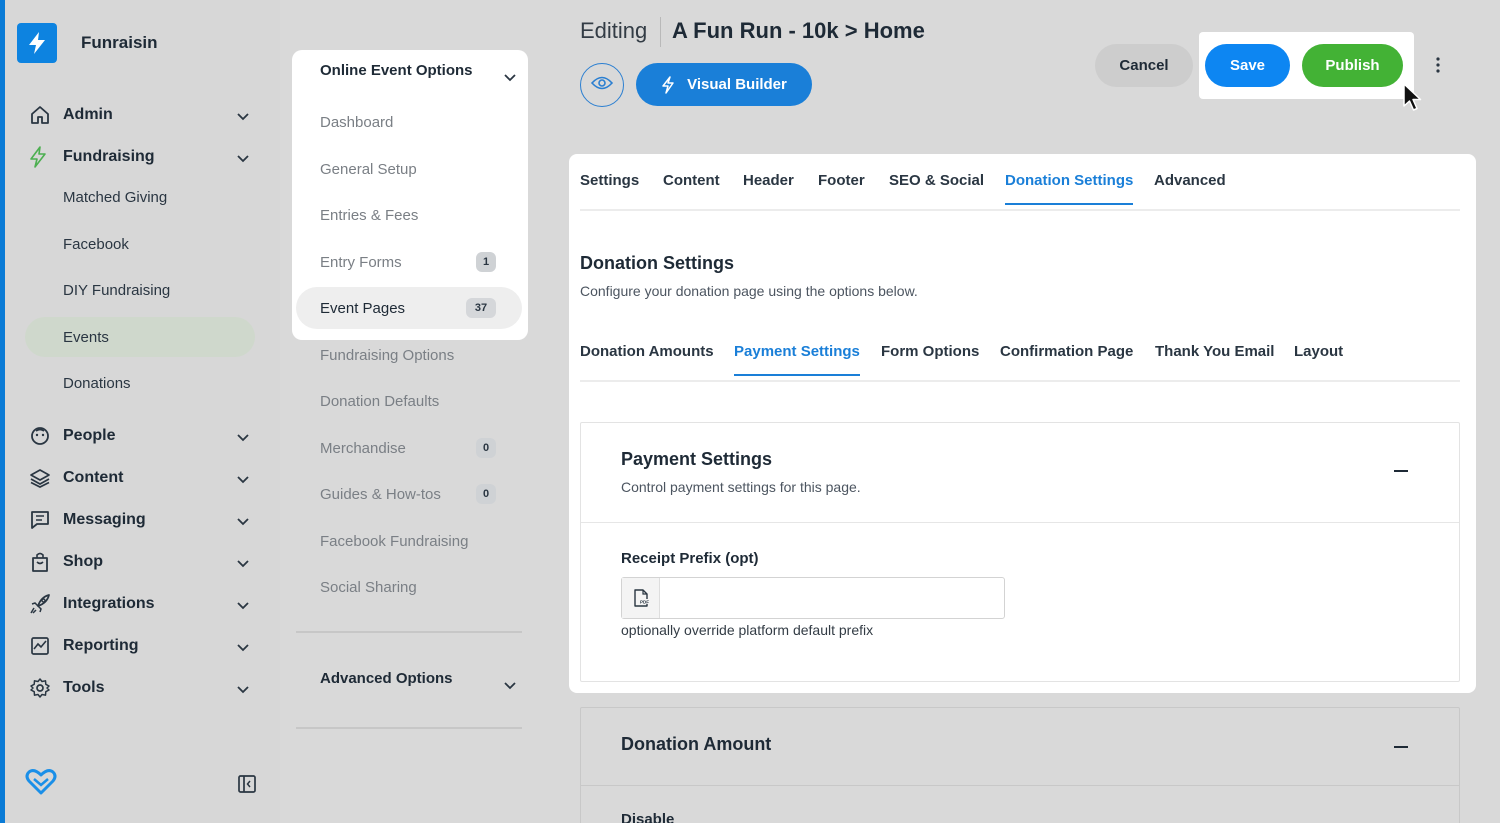 The width and height of the screenshot is (1500, 823). I want to click on bag-icon, so click(44, 562).